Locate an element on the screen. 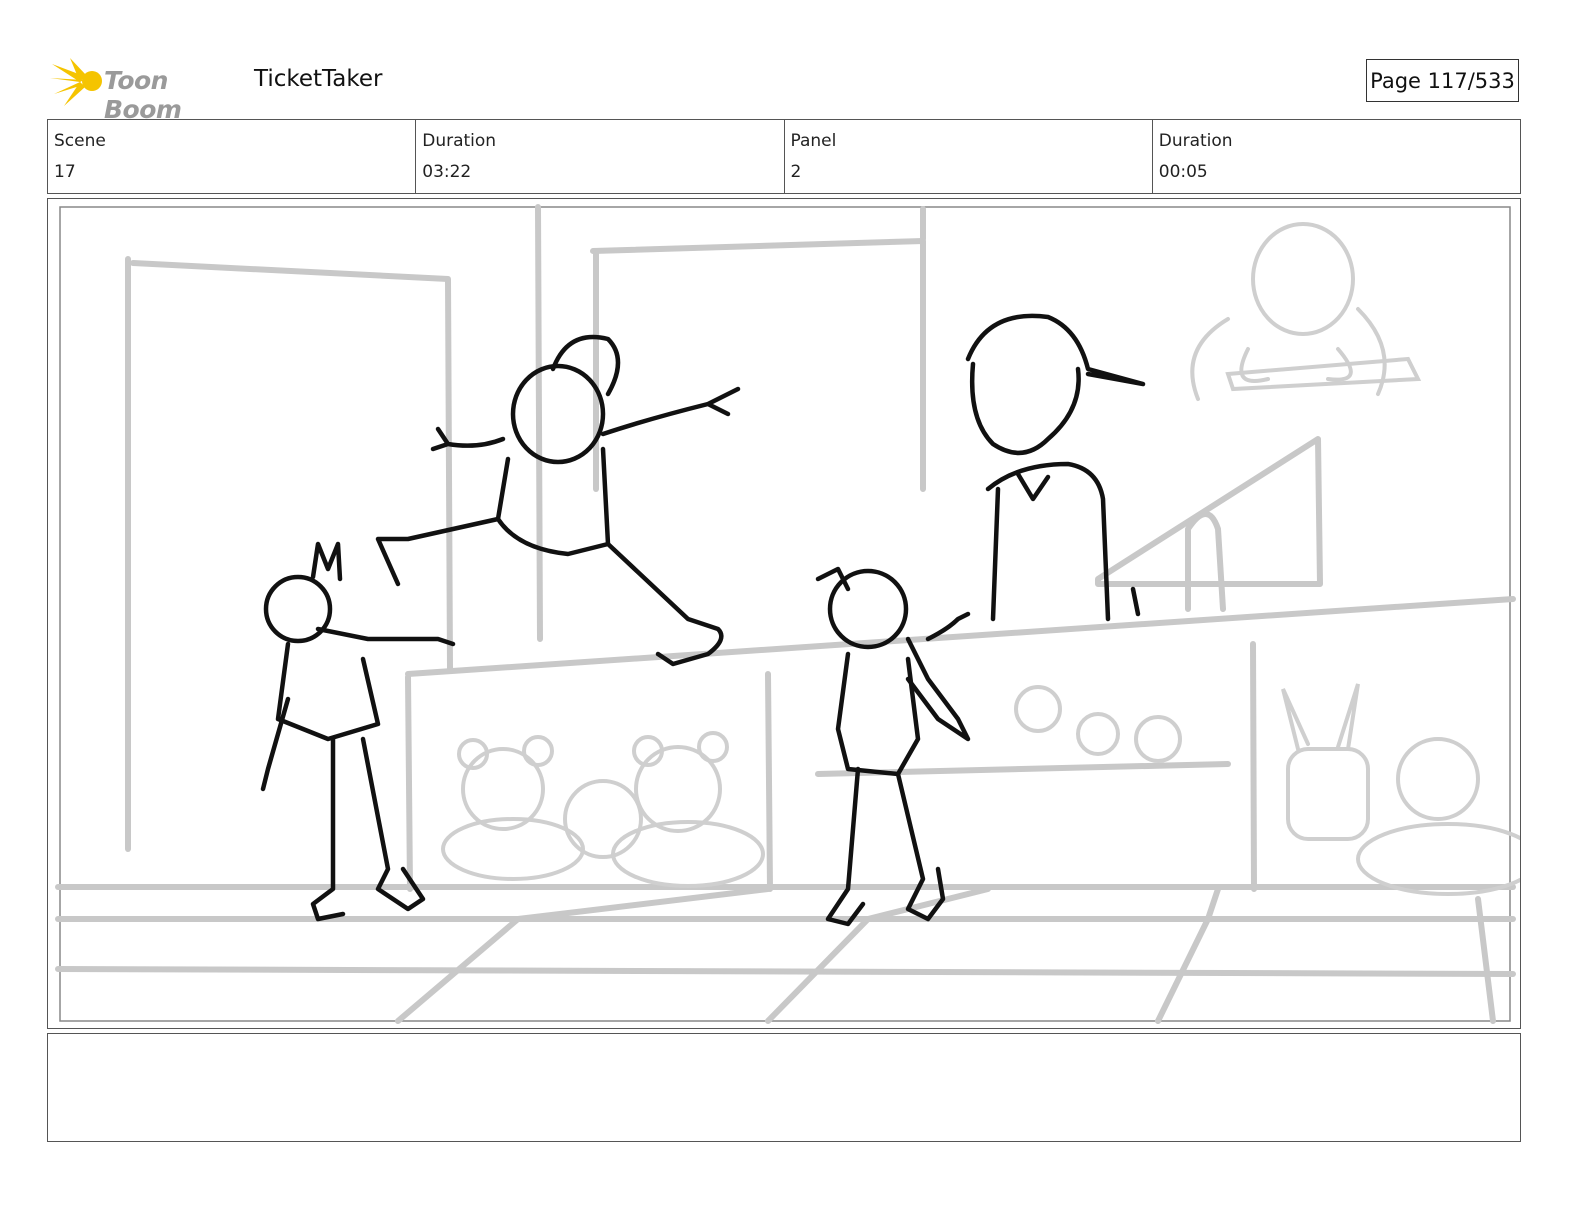 This screenshot has height=1224, width=1584. panel-cell: Panel 2 is located at coordinates (969, 156).